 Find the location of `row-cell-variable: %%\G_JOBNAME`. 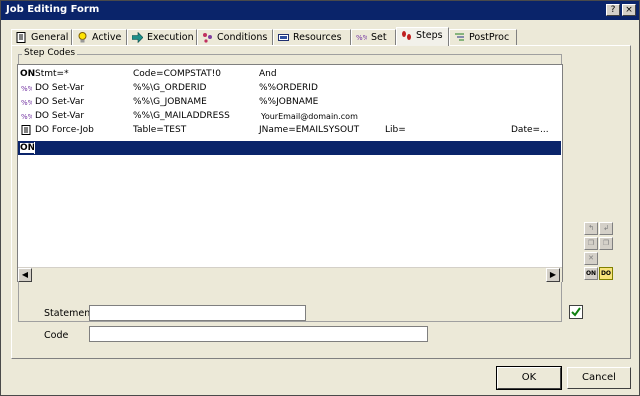

row-cell-variable: %%\G_JOBNAME is located at coordinates (170, 102).